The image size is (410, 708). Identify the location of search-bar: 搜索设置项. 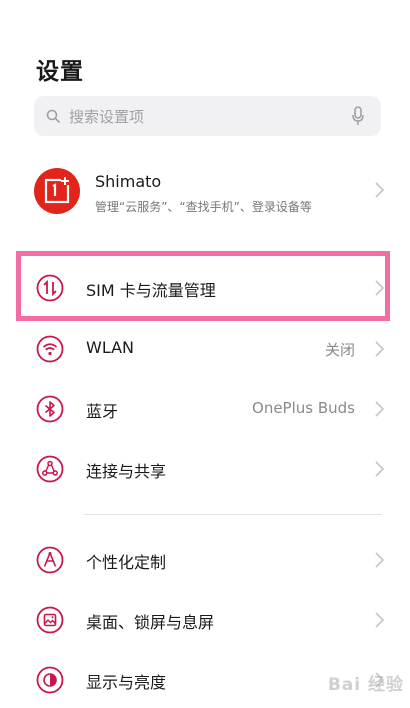
(207, 116).